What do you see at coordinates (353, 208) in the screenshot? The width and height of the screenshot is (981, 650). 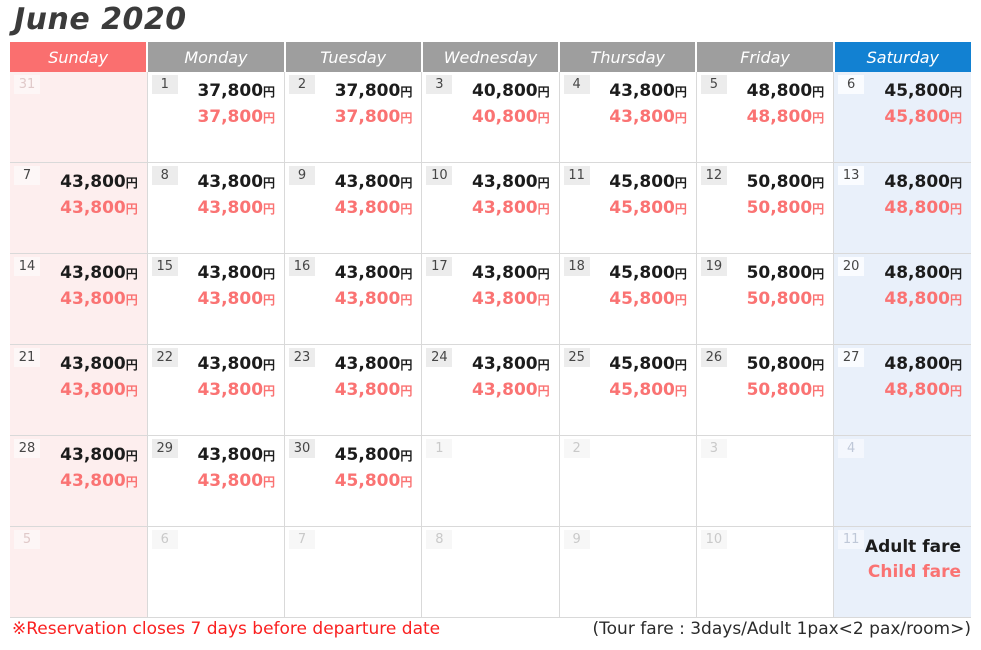 I see `calendar-day-cell: 9 43,800円 43,800円` at bounding box center [353, 208].